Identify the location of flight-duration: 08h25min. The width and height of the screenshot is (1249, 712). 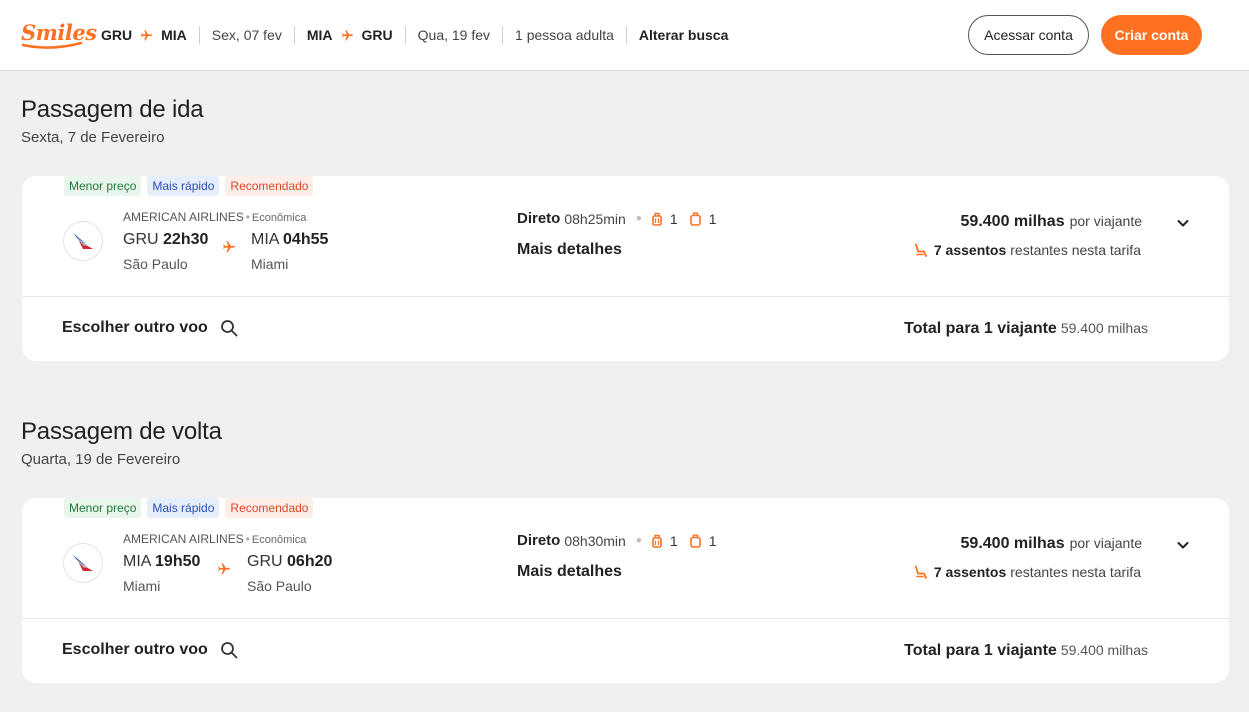
(595, 218).